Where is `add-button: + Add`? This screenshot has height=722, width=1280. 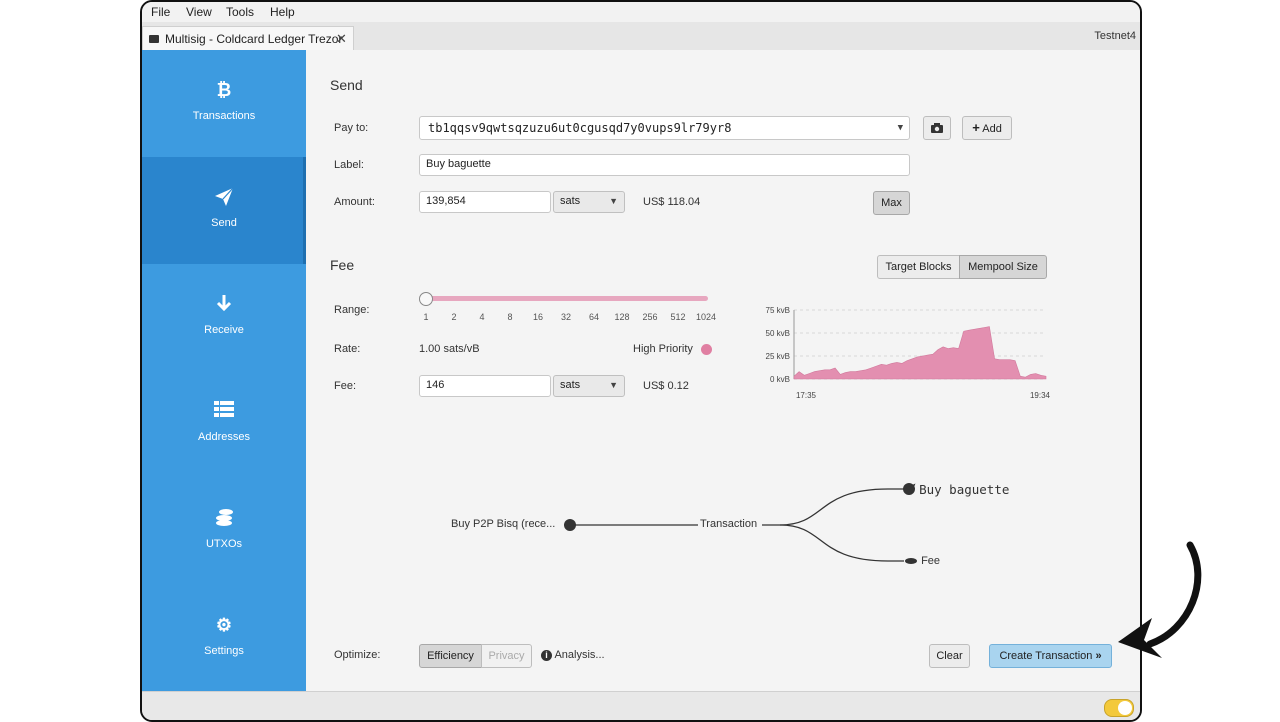
add-button: + Add is located at coordinates (987, 128).